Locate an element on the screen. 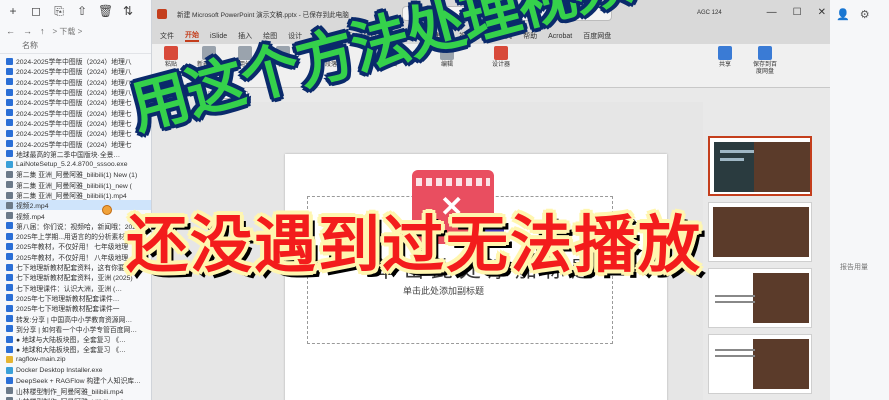  slide-subtitle-placeholder: 单击此处添加副标题 is located at coordinates (443, 290).